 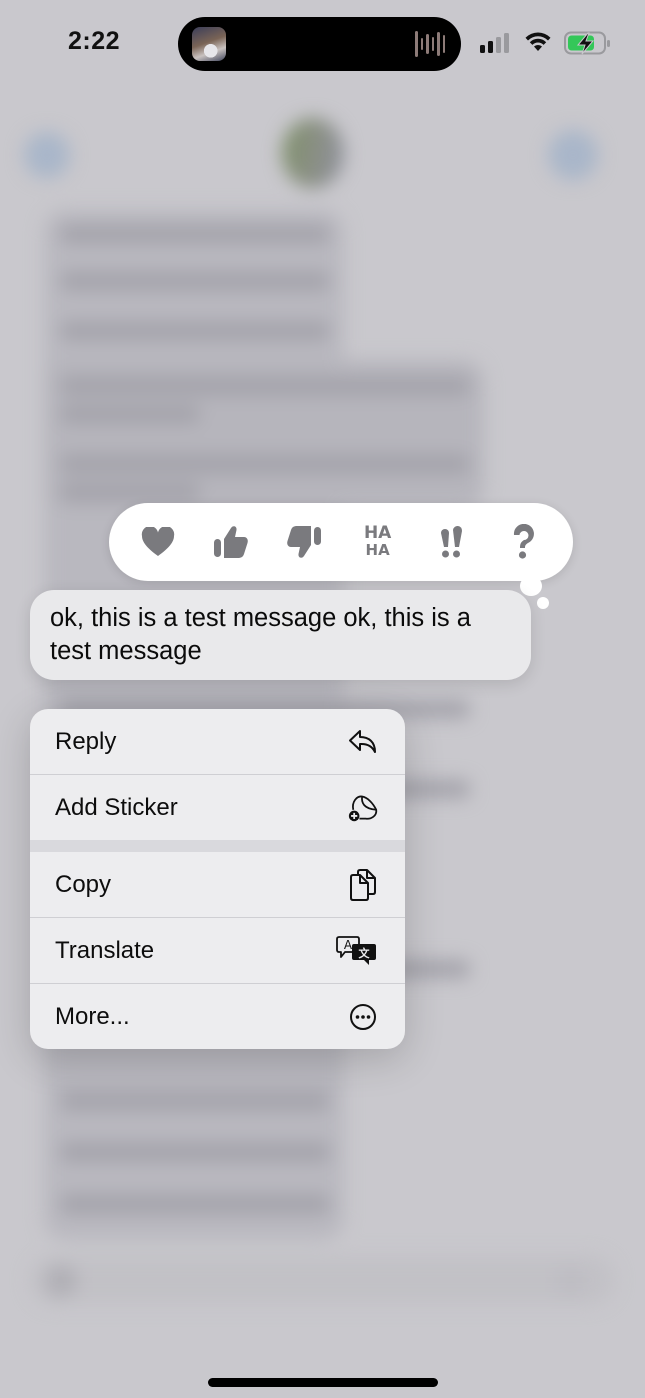 What do you see at coordinates (209, 44) in the screenshot?
I see `now-playing-artwork` at bounding box center [209, 44].